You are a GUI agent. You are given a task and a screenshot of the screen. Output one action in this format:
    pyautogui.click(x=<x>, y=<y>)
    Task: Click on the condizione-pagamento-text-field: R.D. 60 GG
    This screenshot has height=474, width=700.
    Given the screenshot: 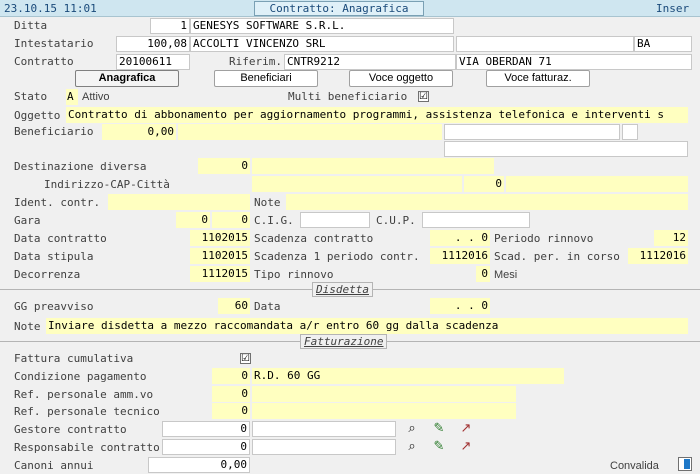 What is the action you would take?
    pyautogui.click(x=408, y=376)
    